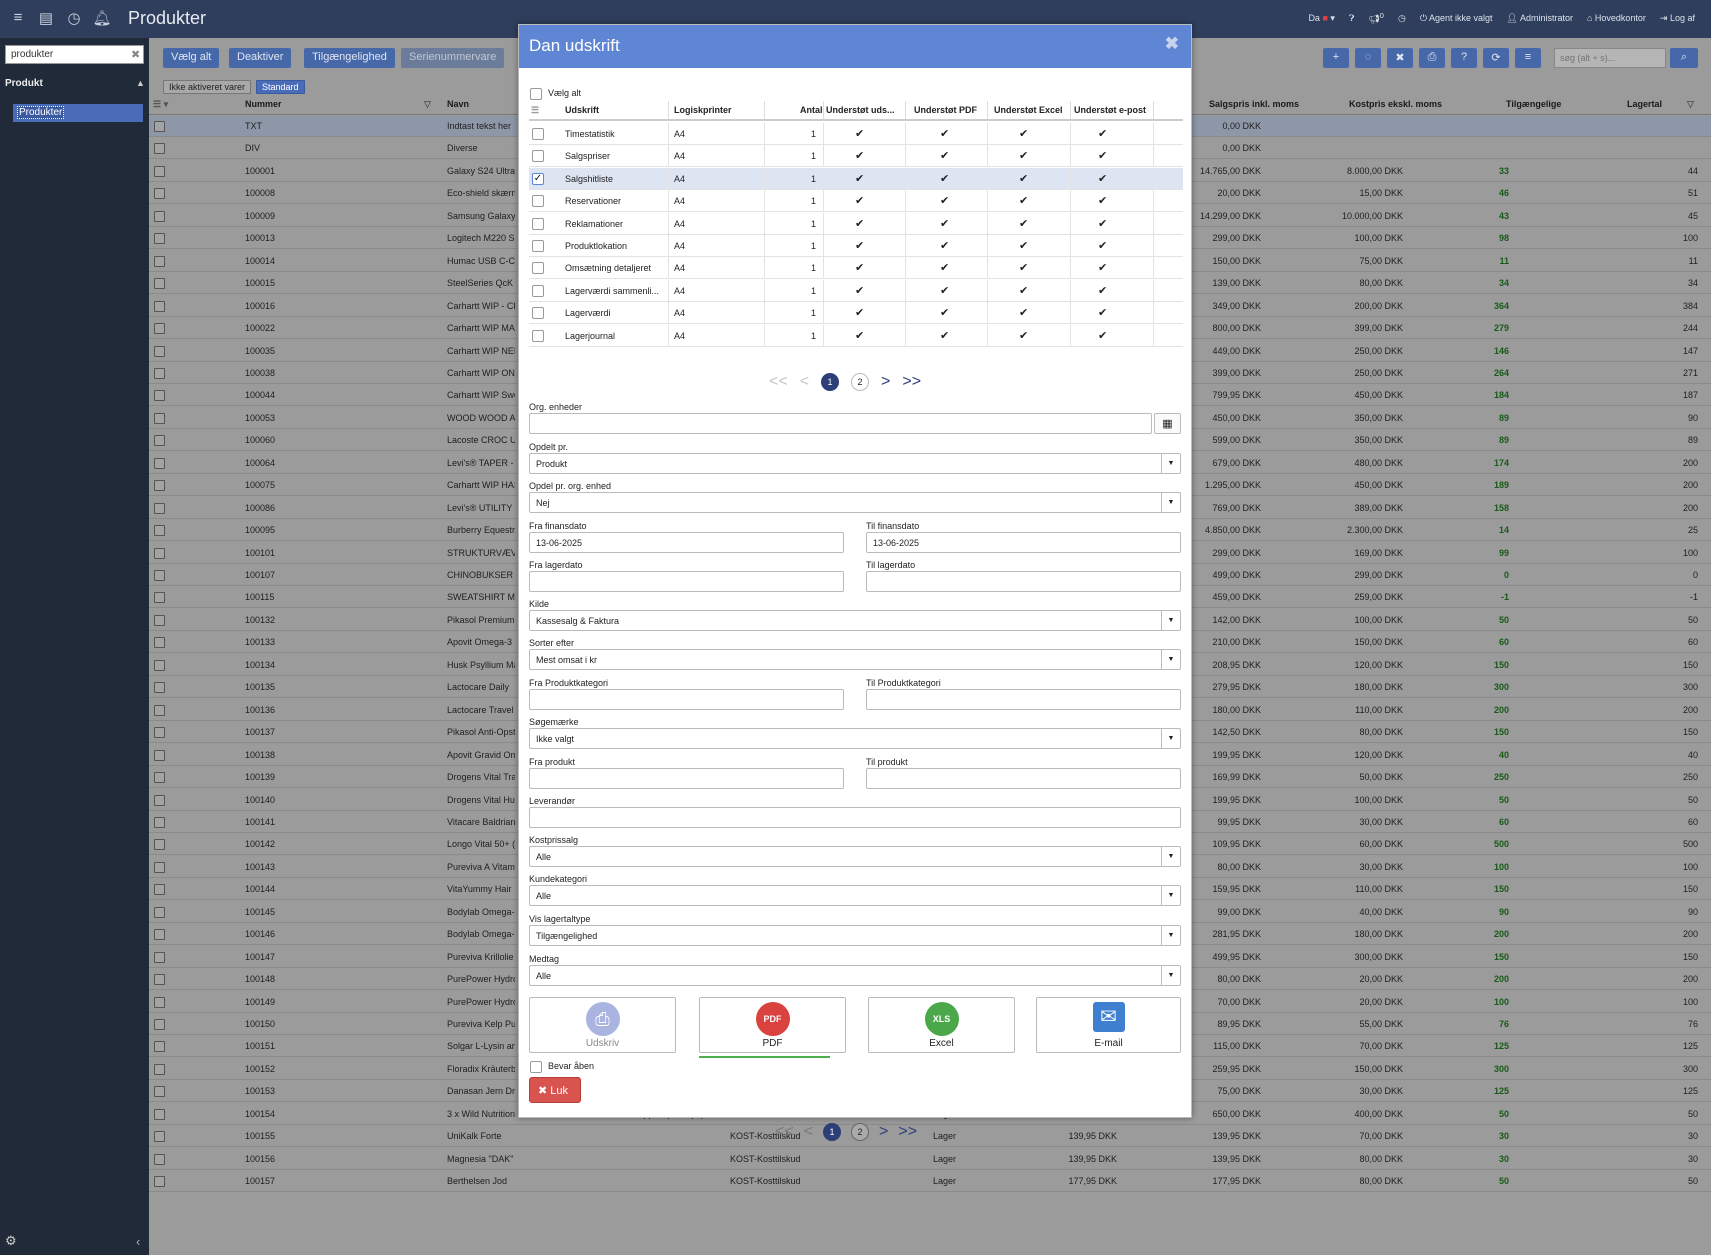 The height and width of the screenshot is (1255, 1711). I want to click on agent-status: ⏻ Agent ikke valgt, so click(1456, 18).